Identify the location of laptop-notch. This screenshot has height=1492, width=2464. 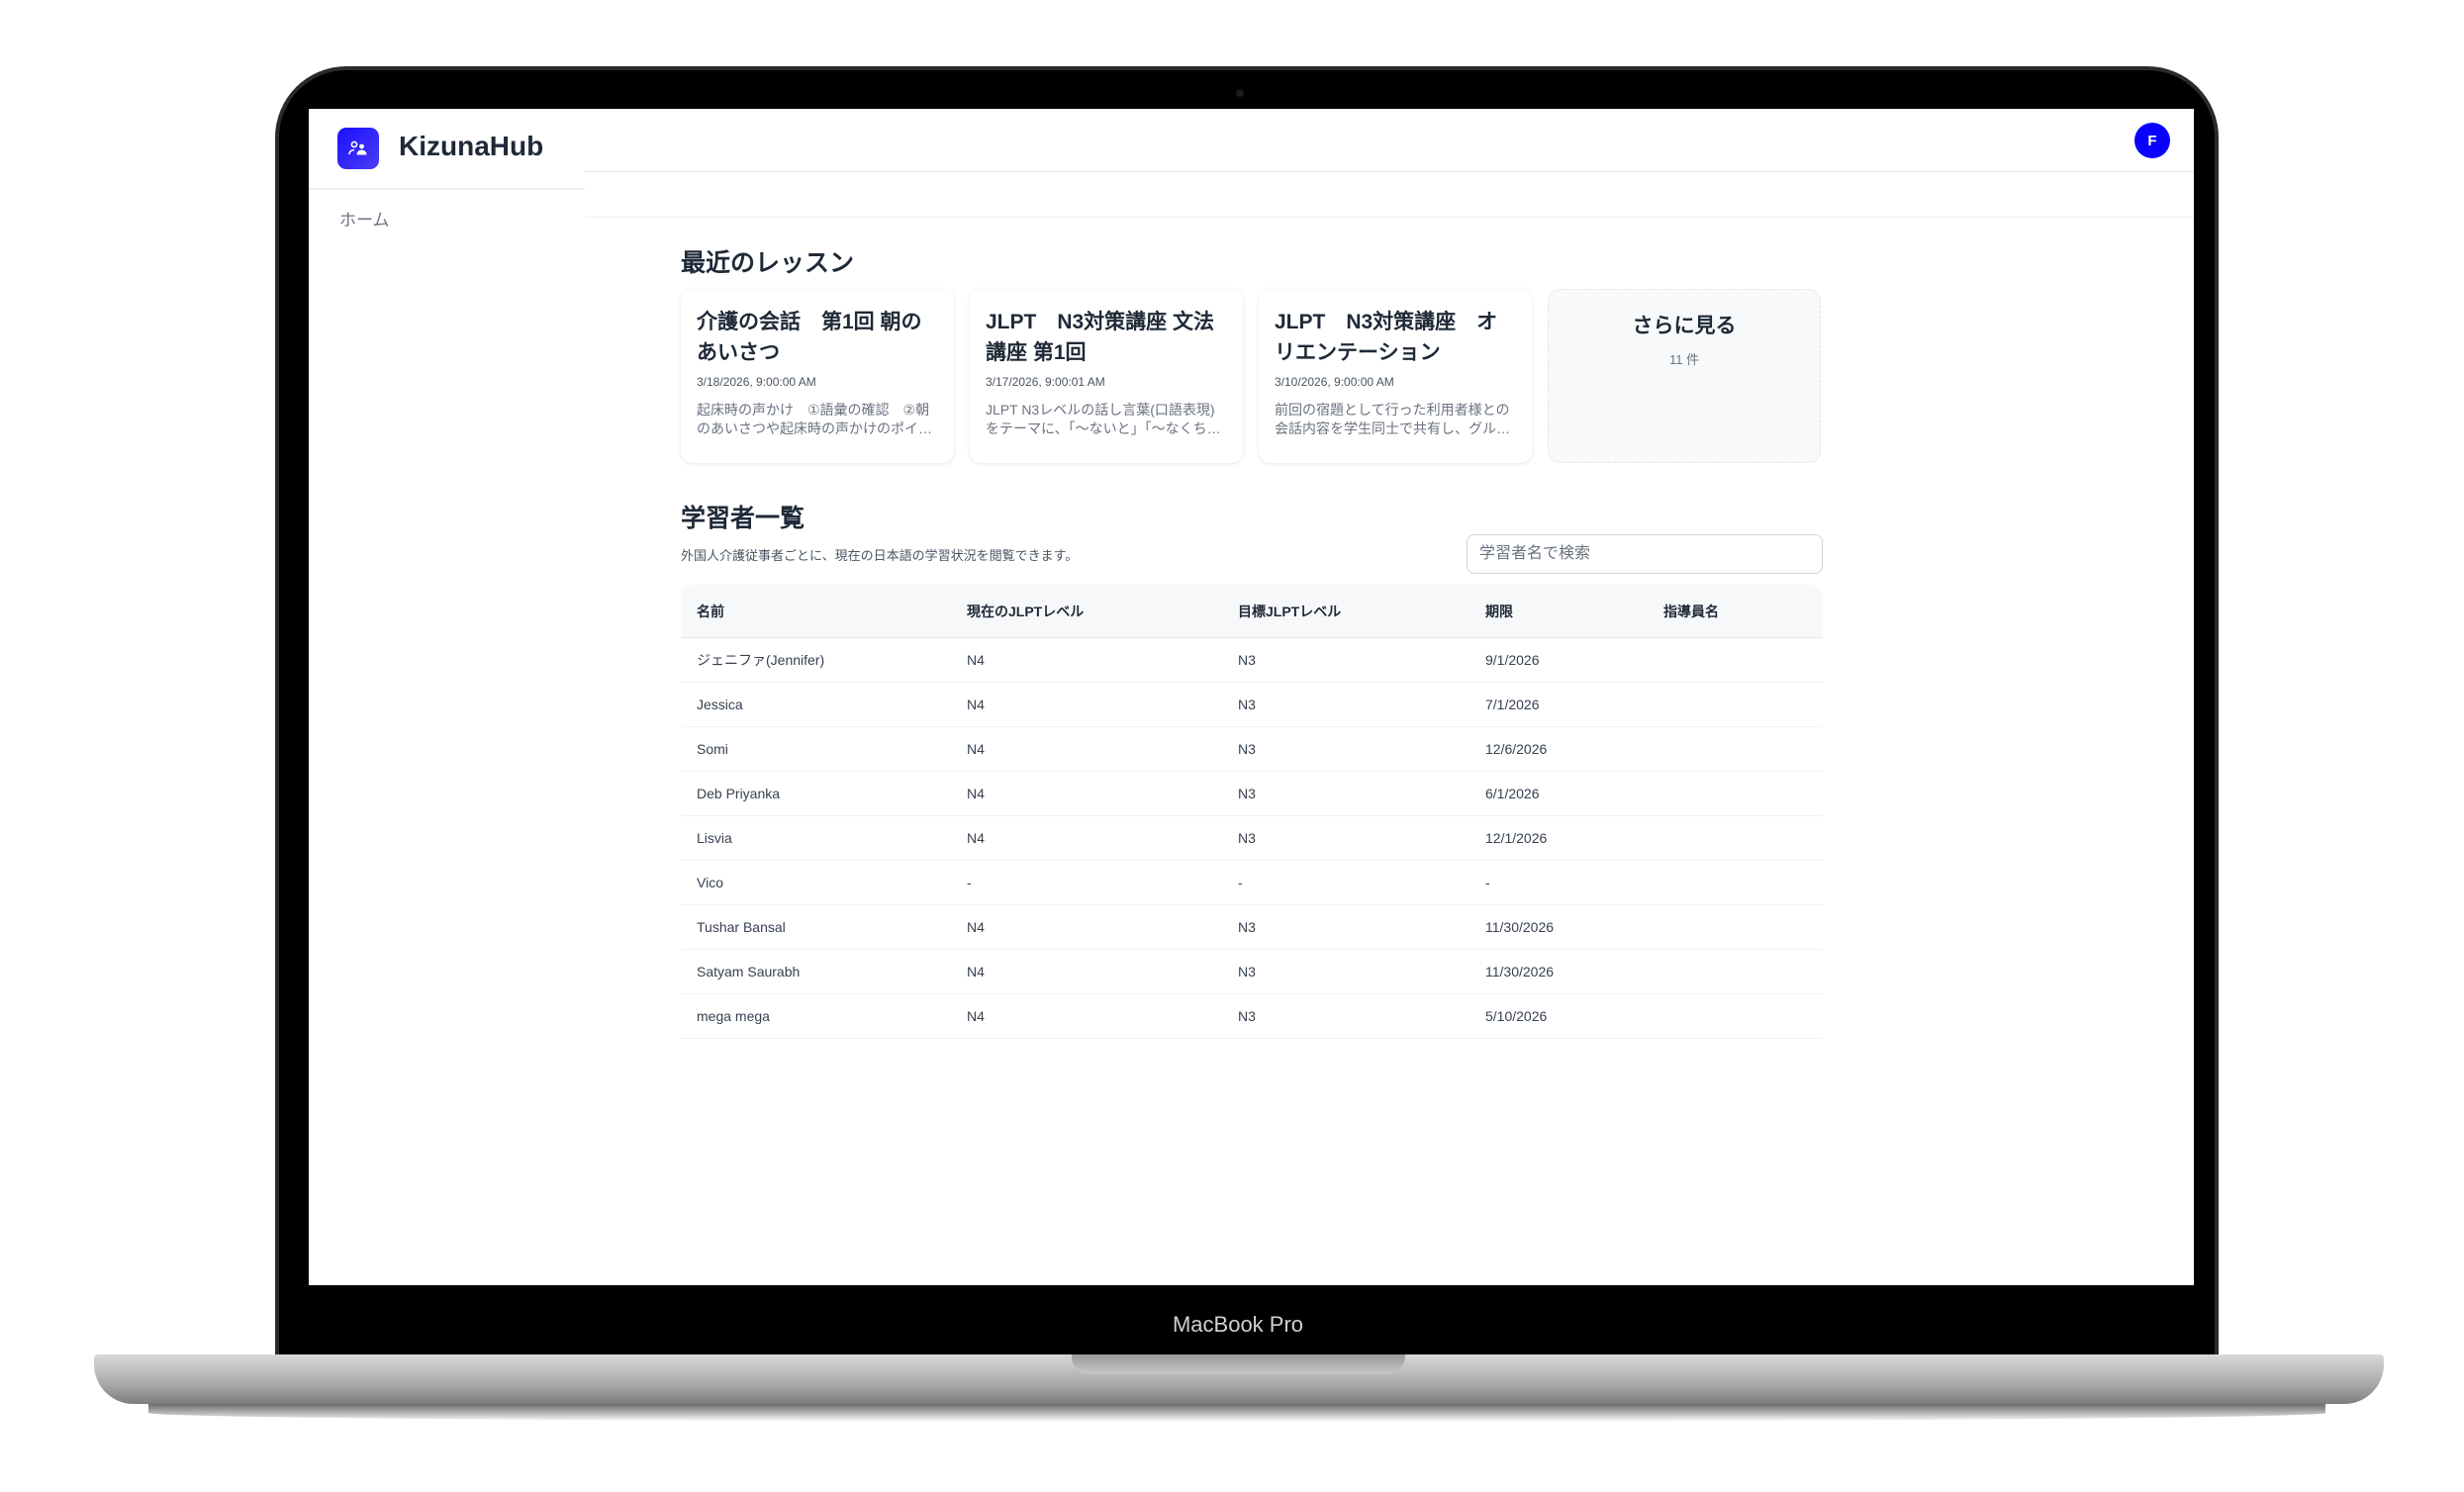
(1238, 1364).